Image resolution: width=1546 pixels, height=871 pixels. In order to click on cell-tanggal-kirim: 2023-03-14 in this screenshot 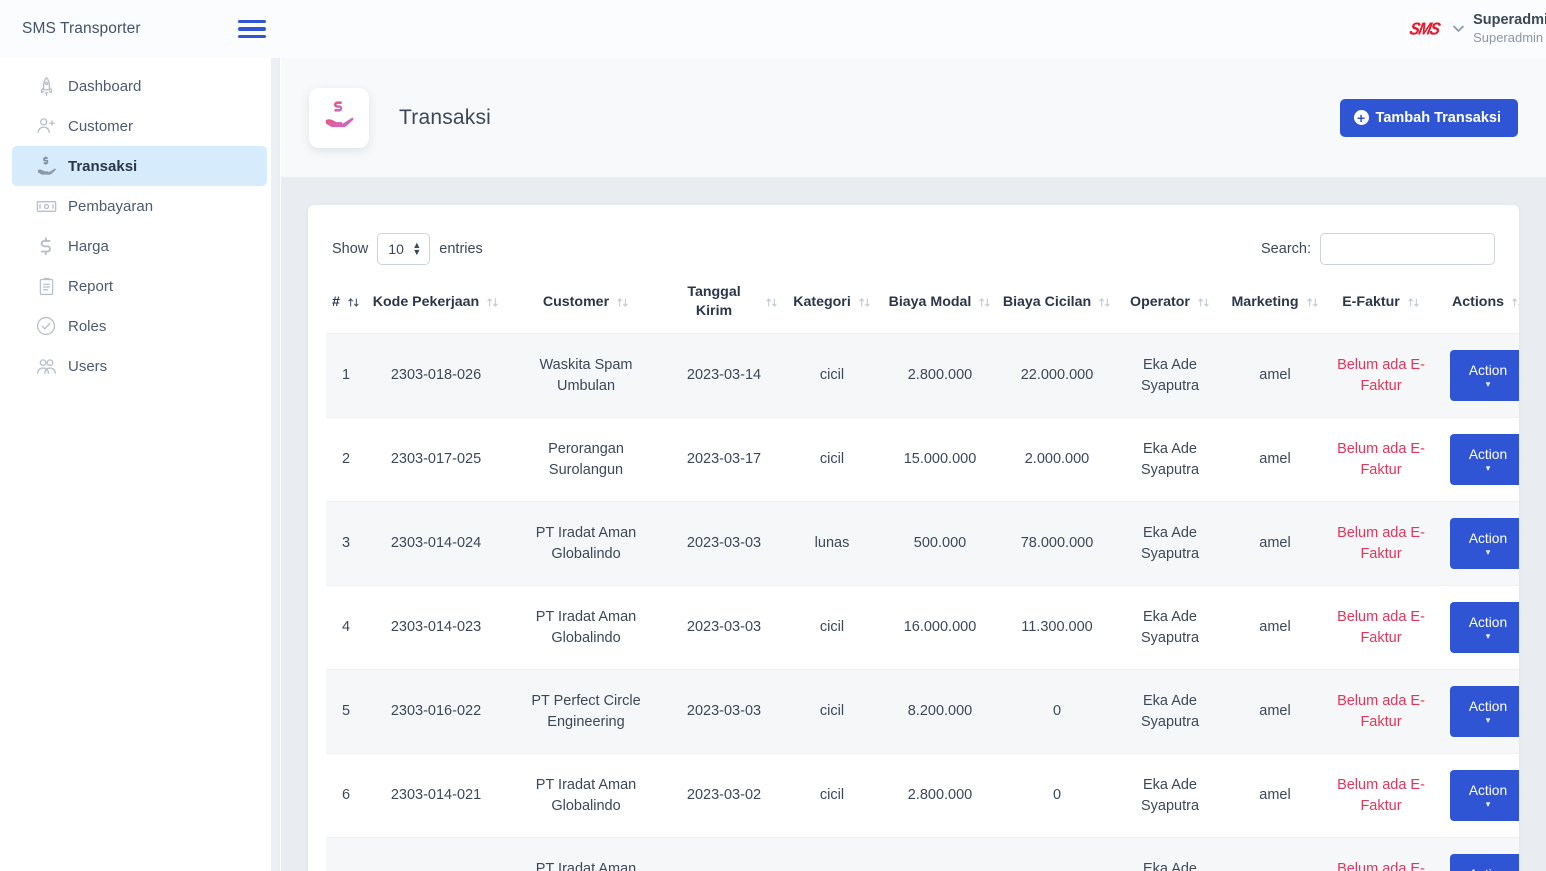, I will do `click(724, 376)`.